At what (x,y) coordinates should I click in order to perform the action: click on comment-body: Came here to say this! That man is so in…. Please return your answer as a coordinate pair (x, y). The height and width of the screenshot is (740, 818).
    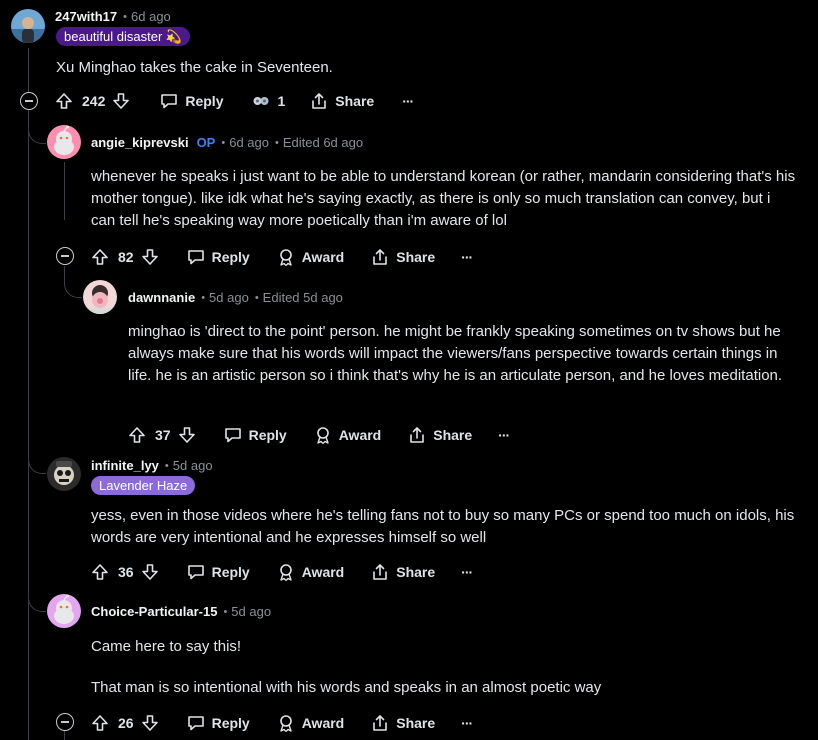
    Looking at the image, I should click on (448, 667).